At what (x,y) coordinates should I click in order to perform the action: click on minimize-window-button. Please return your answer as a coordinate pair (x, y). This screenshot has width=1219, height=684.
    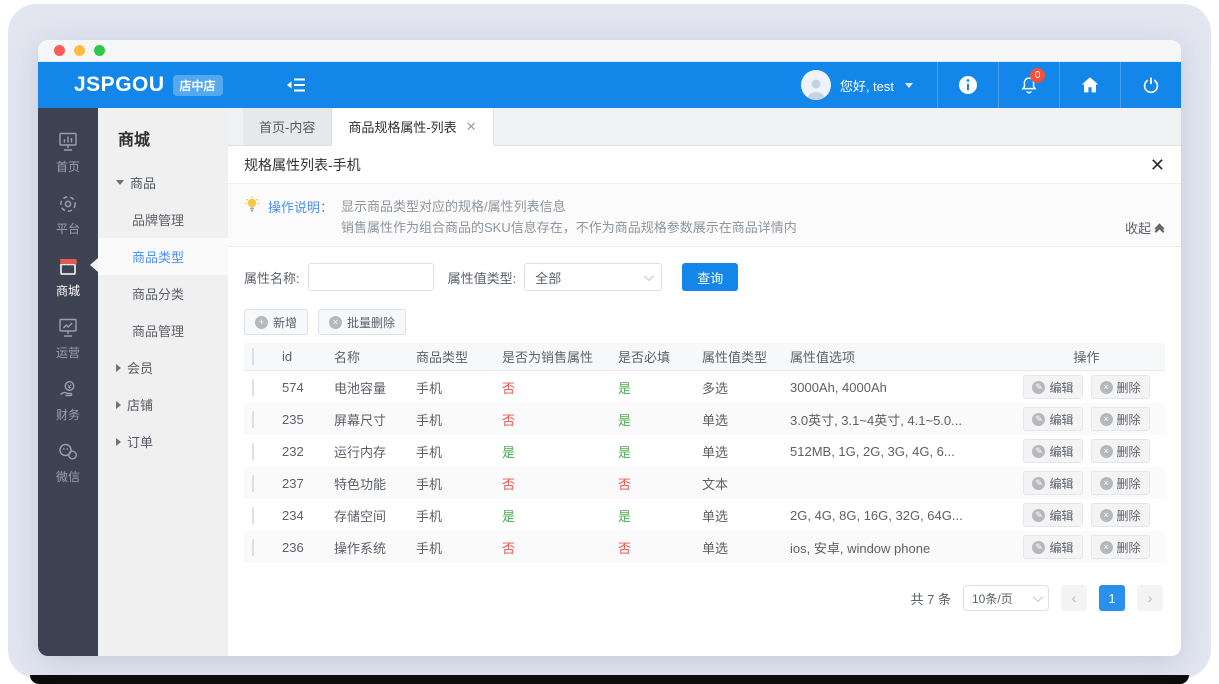
    Looking at the image, I should click on (79, 50).